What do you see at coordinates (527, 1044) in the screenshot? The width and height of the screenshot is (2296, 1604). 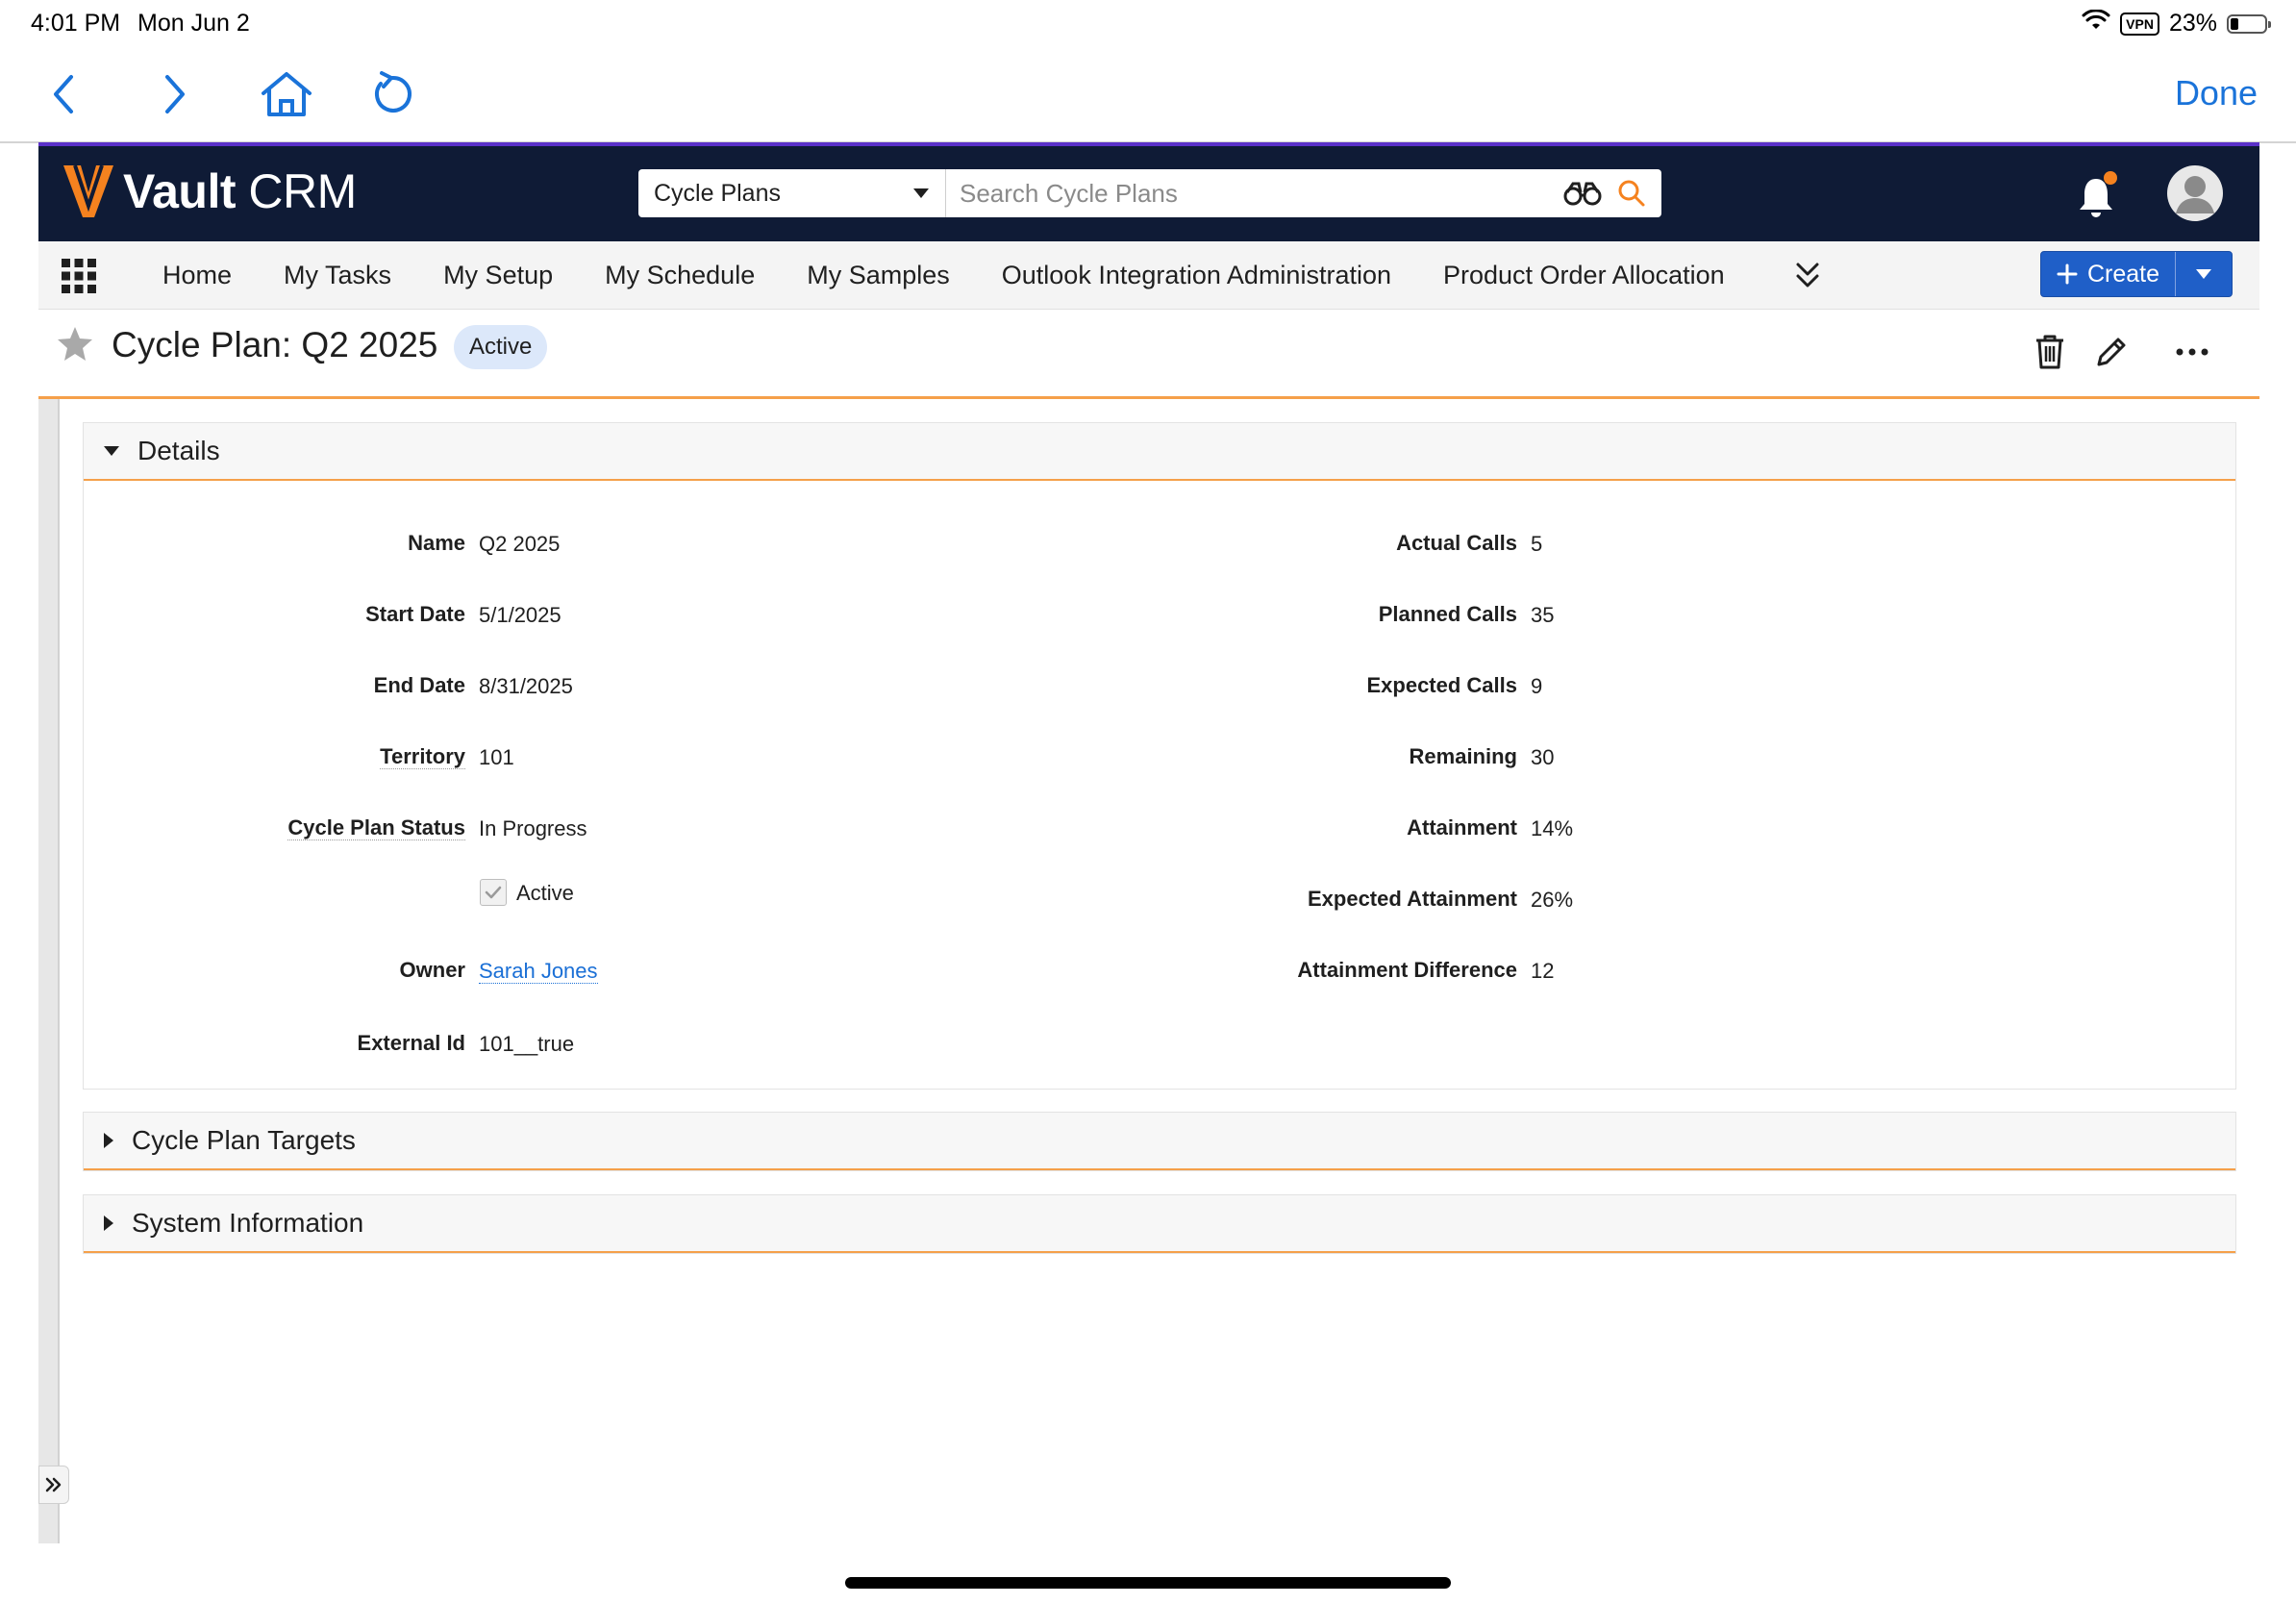 I see `field-value-external-id: 101__true` at bounding box center [527, 1044].